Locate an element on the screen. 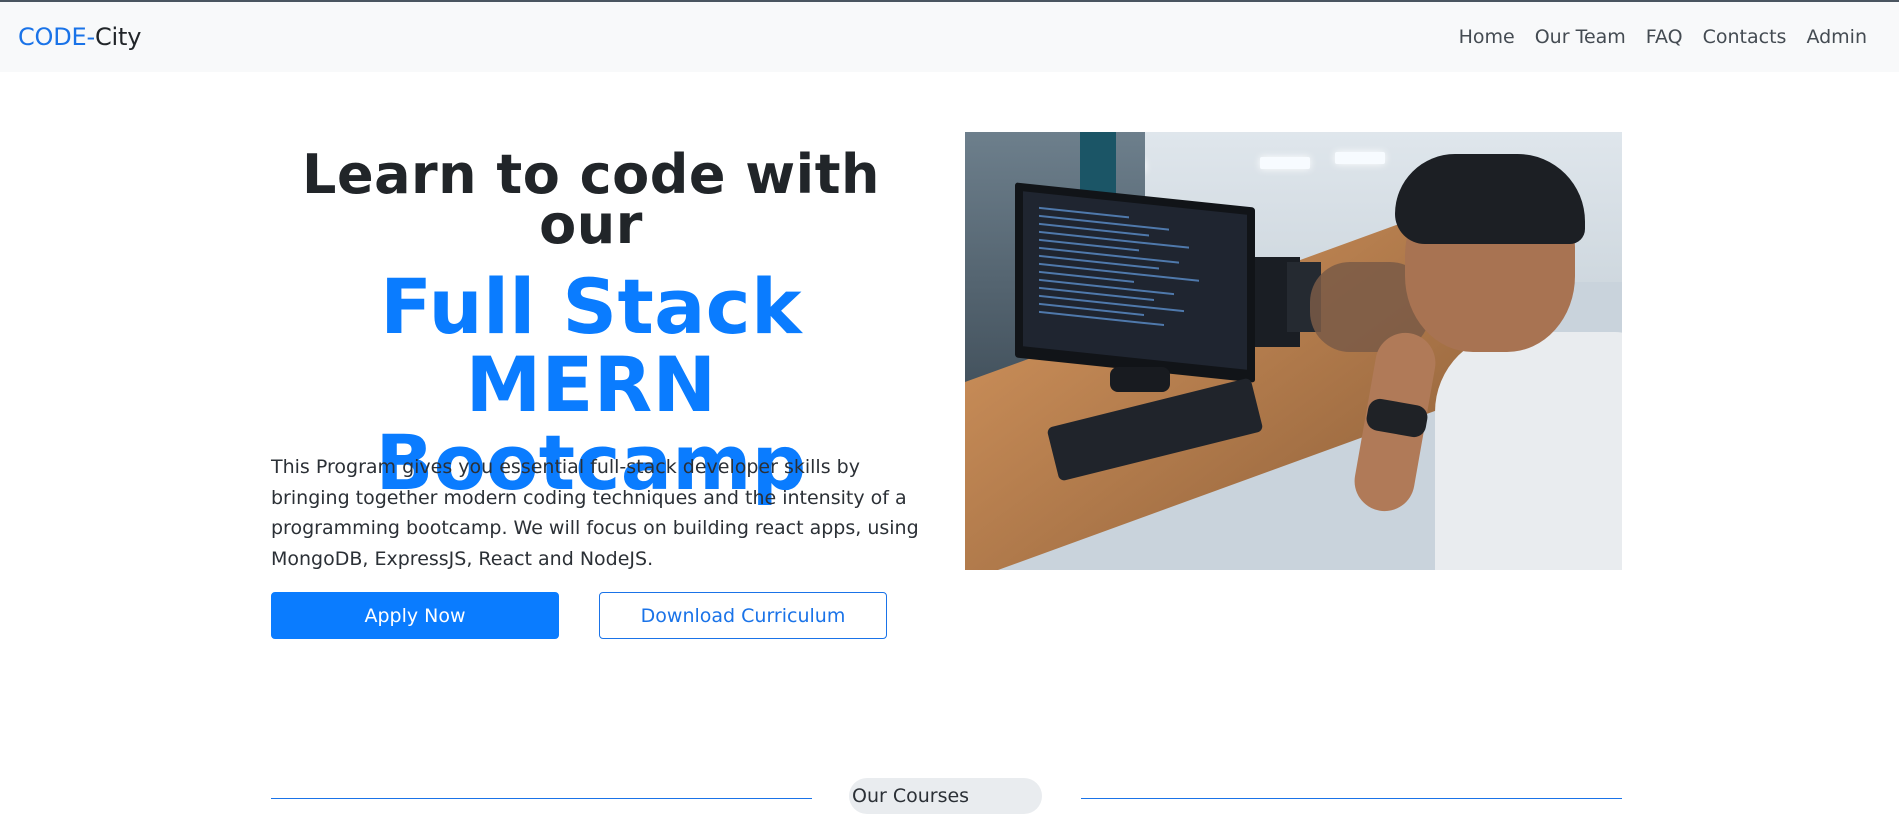 Image resolution: width=1899 pixels, height=821 pixels. brand-logo: CODE-City is located at coordinates (79, 37).